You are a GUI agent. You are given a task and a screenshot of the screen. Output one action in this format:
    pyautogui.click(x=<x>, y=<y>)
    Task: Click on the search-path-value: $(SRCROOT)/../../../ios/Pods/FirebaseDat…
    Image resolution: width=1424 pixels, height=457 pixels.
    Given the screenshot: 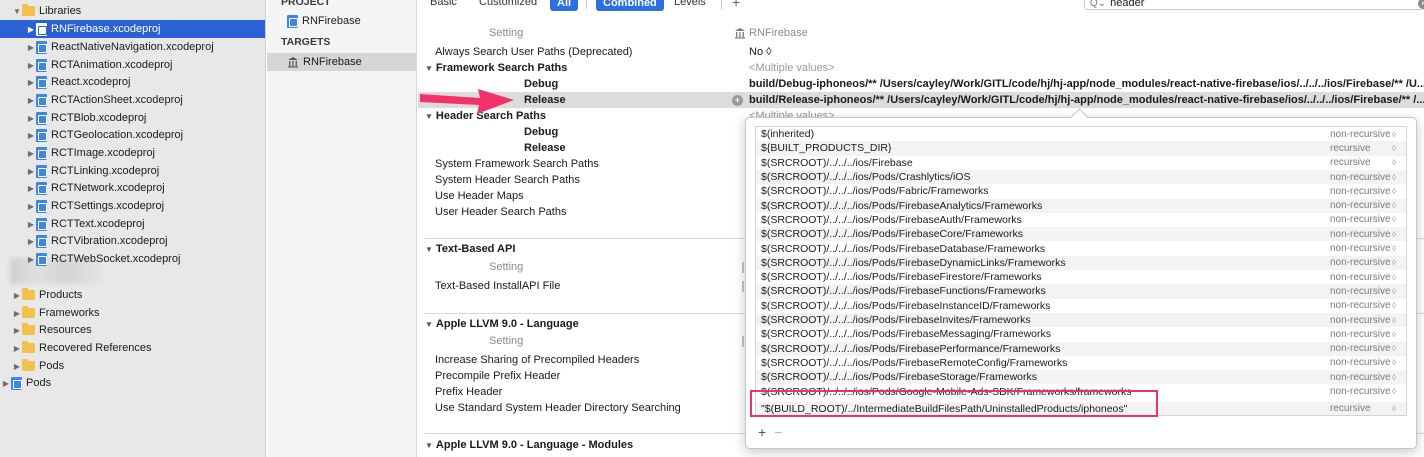 What is the action you would take?
    pyautogui.click(x=903, y=249)
    